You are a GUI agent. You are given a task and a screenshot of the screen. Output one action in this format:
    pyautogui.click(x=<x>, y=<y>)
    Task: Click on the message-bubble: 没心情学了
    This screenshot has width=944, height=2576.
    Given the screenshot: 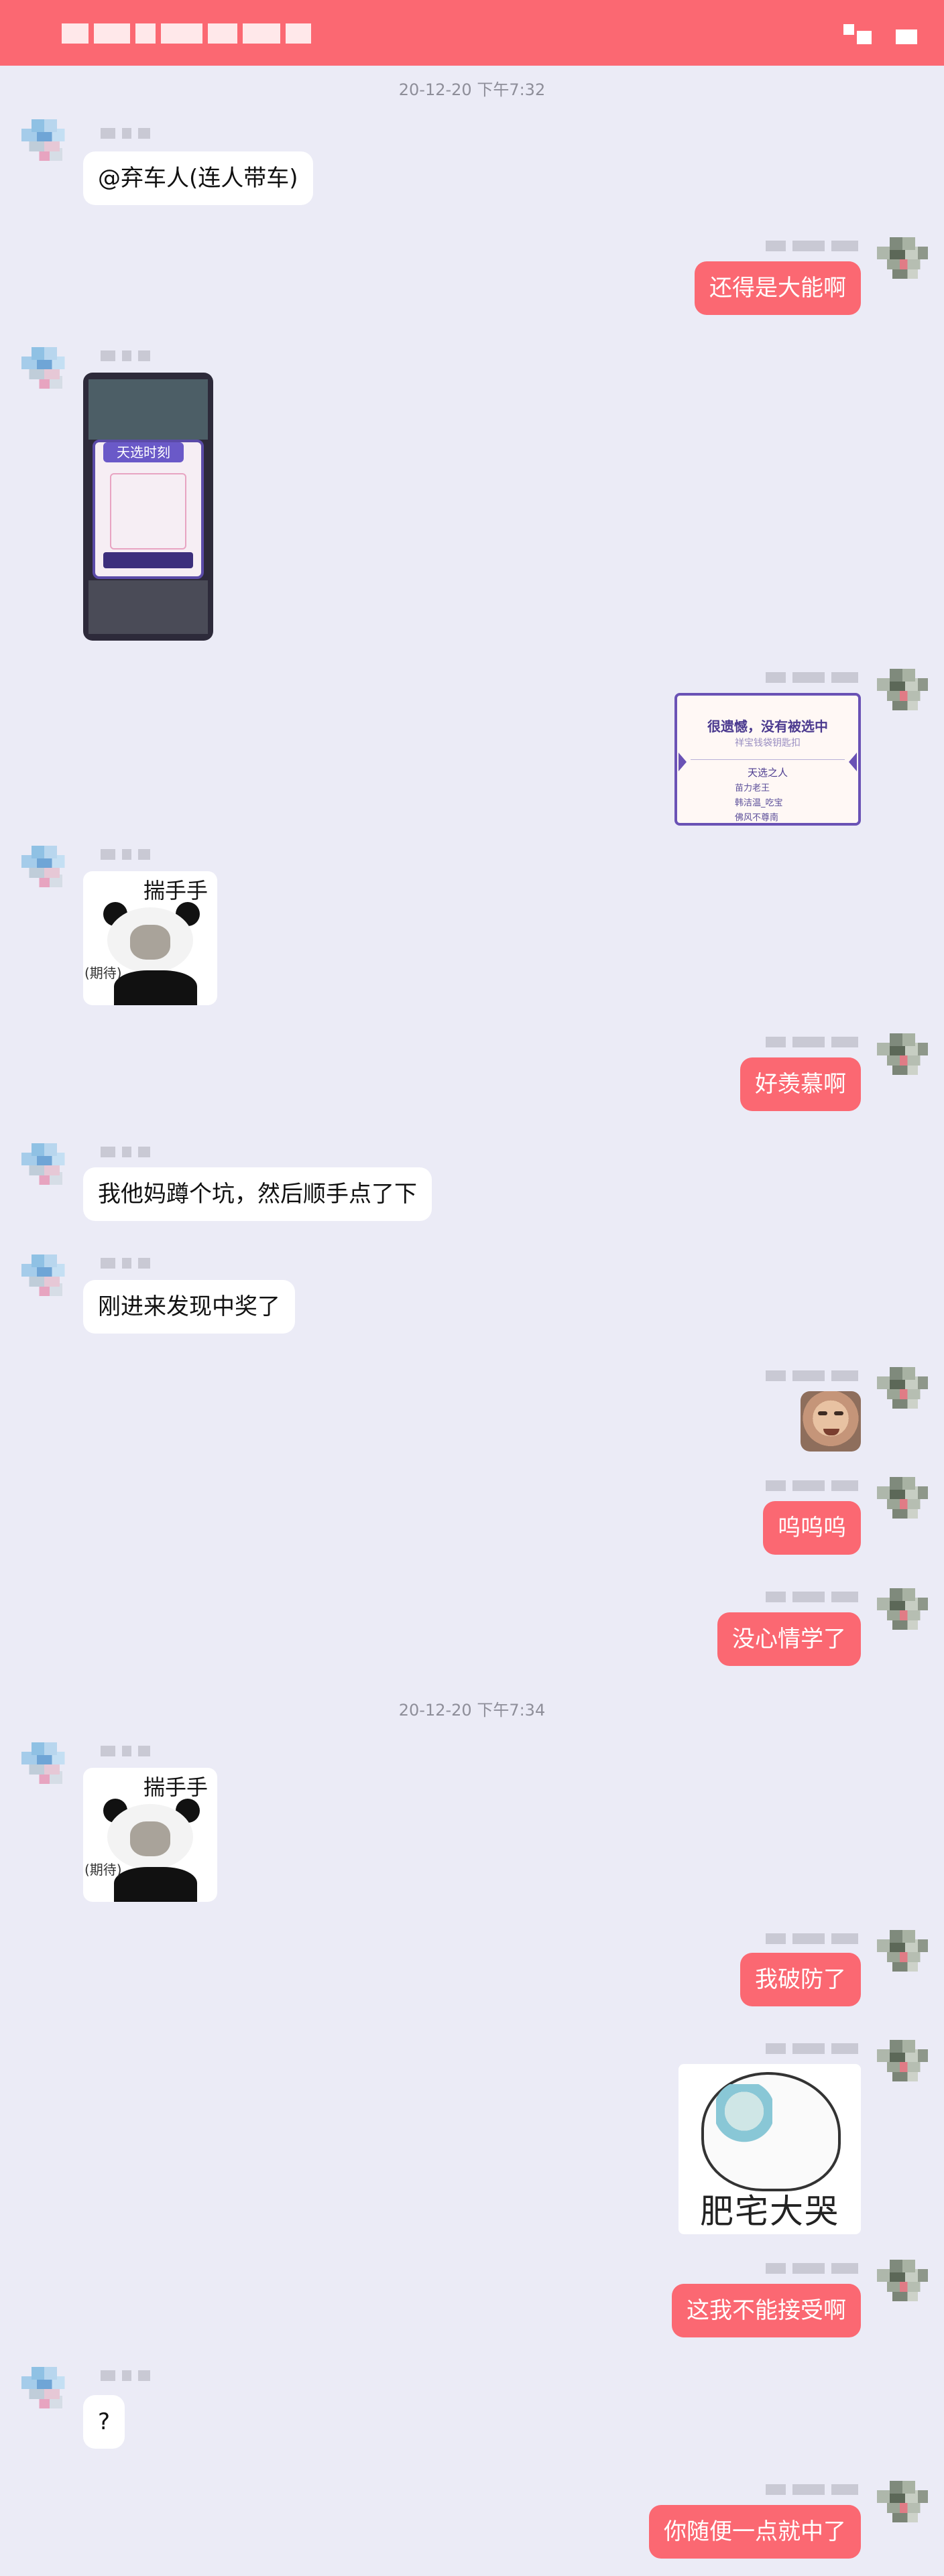 What is the action you would take?
    pyautogui.click(x=789, y=1639)
    